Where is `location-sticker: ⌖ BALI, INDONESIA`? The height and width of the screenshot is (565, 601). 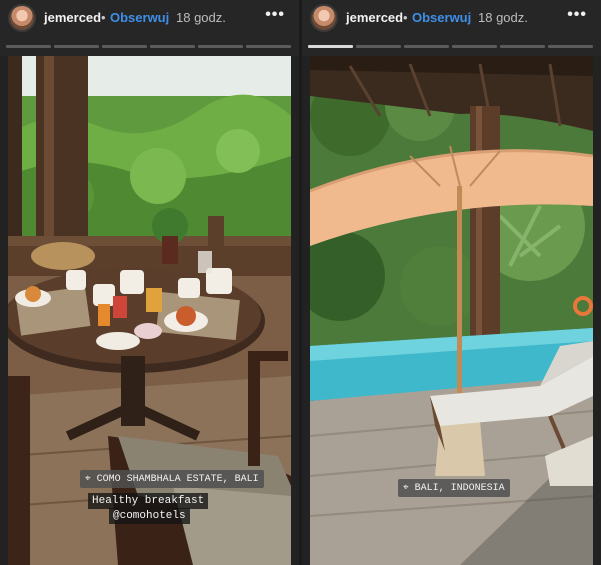 location-sticker: ⌖ BALI, INDONESIA is located at coordinates (454, 488).